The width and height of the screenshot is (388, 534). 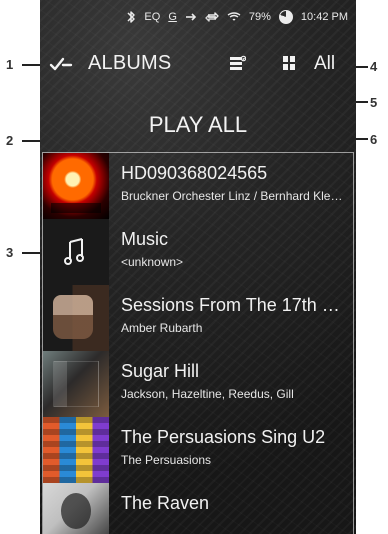 I want to click on album-title: The Raven, so click(x=165, y=503).